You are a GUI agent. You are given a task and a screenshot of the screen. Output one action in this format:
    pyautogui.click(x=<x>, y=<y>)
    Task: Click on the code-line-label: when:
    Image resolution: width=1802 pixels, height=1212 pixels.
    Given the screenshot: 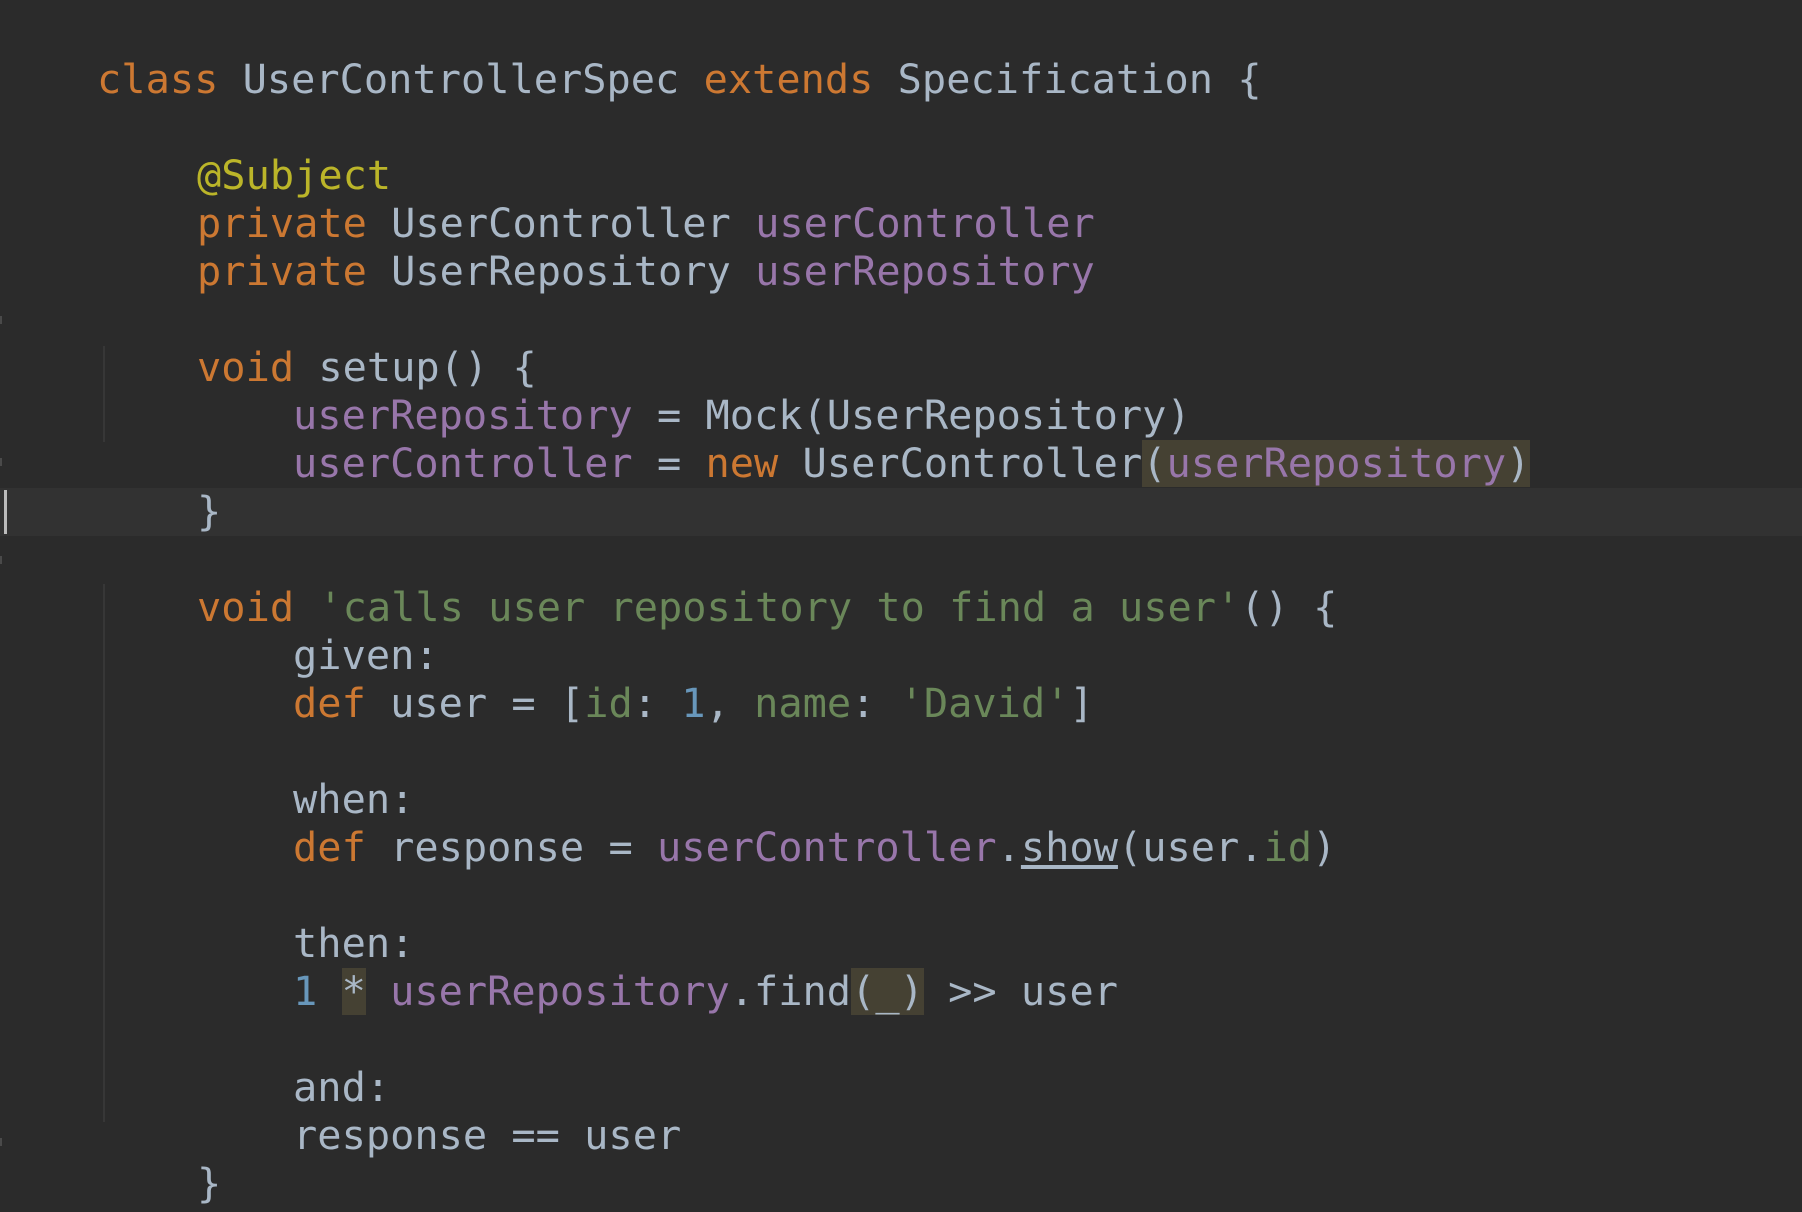 What is the action you would take?
    pyautogui.click(x=305, y=775)
    